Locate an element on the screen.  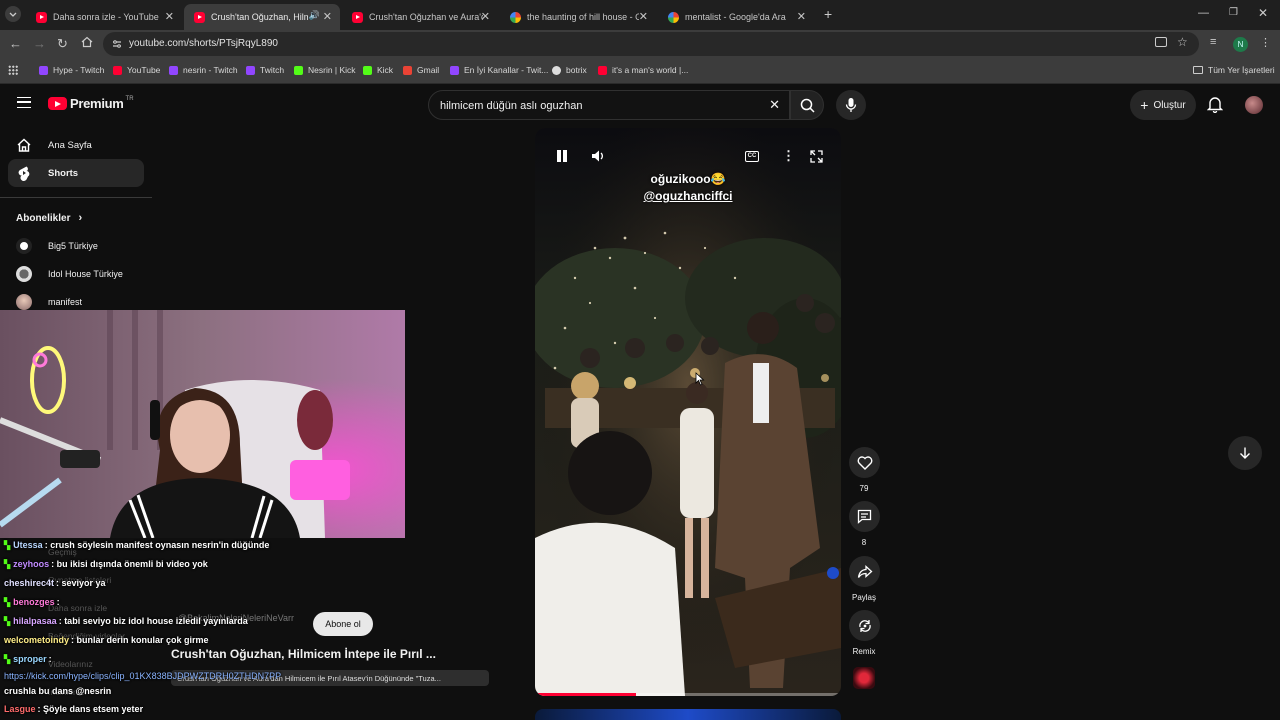
site-info-icon is located at coordinates (117, 44).